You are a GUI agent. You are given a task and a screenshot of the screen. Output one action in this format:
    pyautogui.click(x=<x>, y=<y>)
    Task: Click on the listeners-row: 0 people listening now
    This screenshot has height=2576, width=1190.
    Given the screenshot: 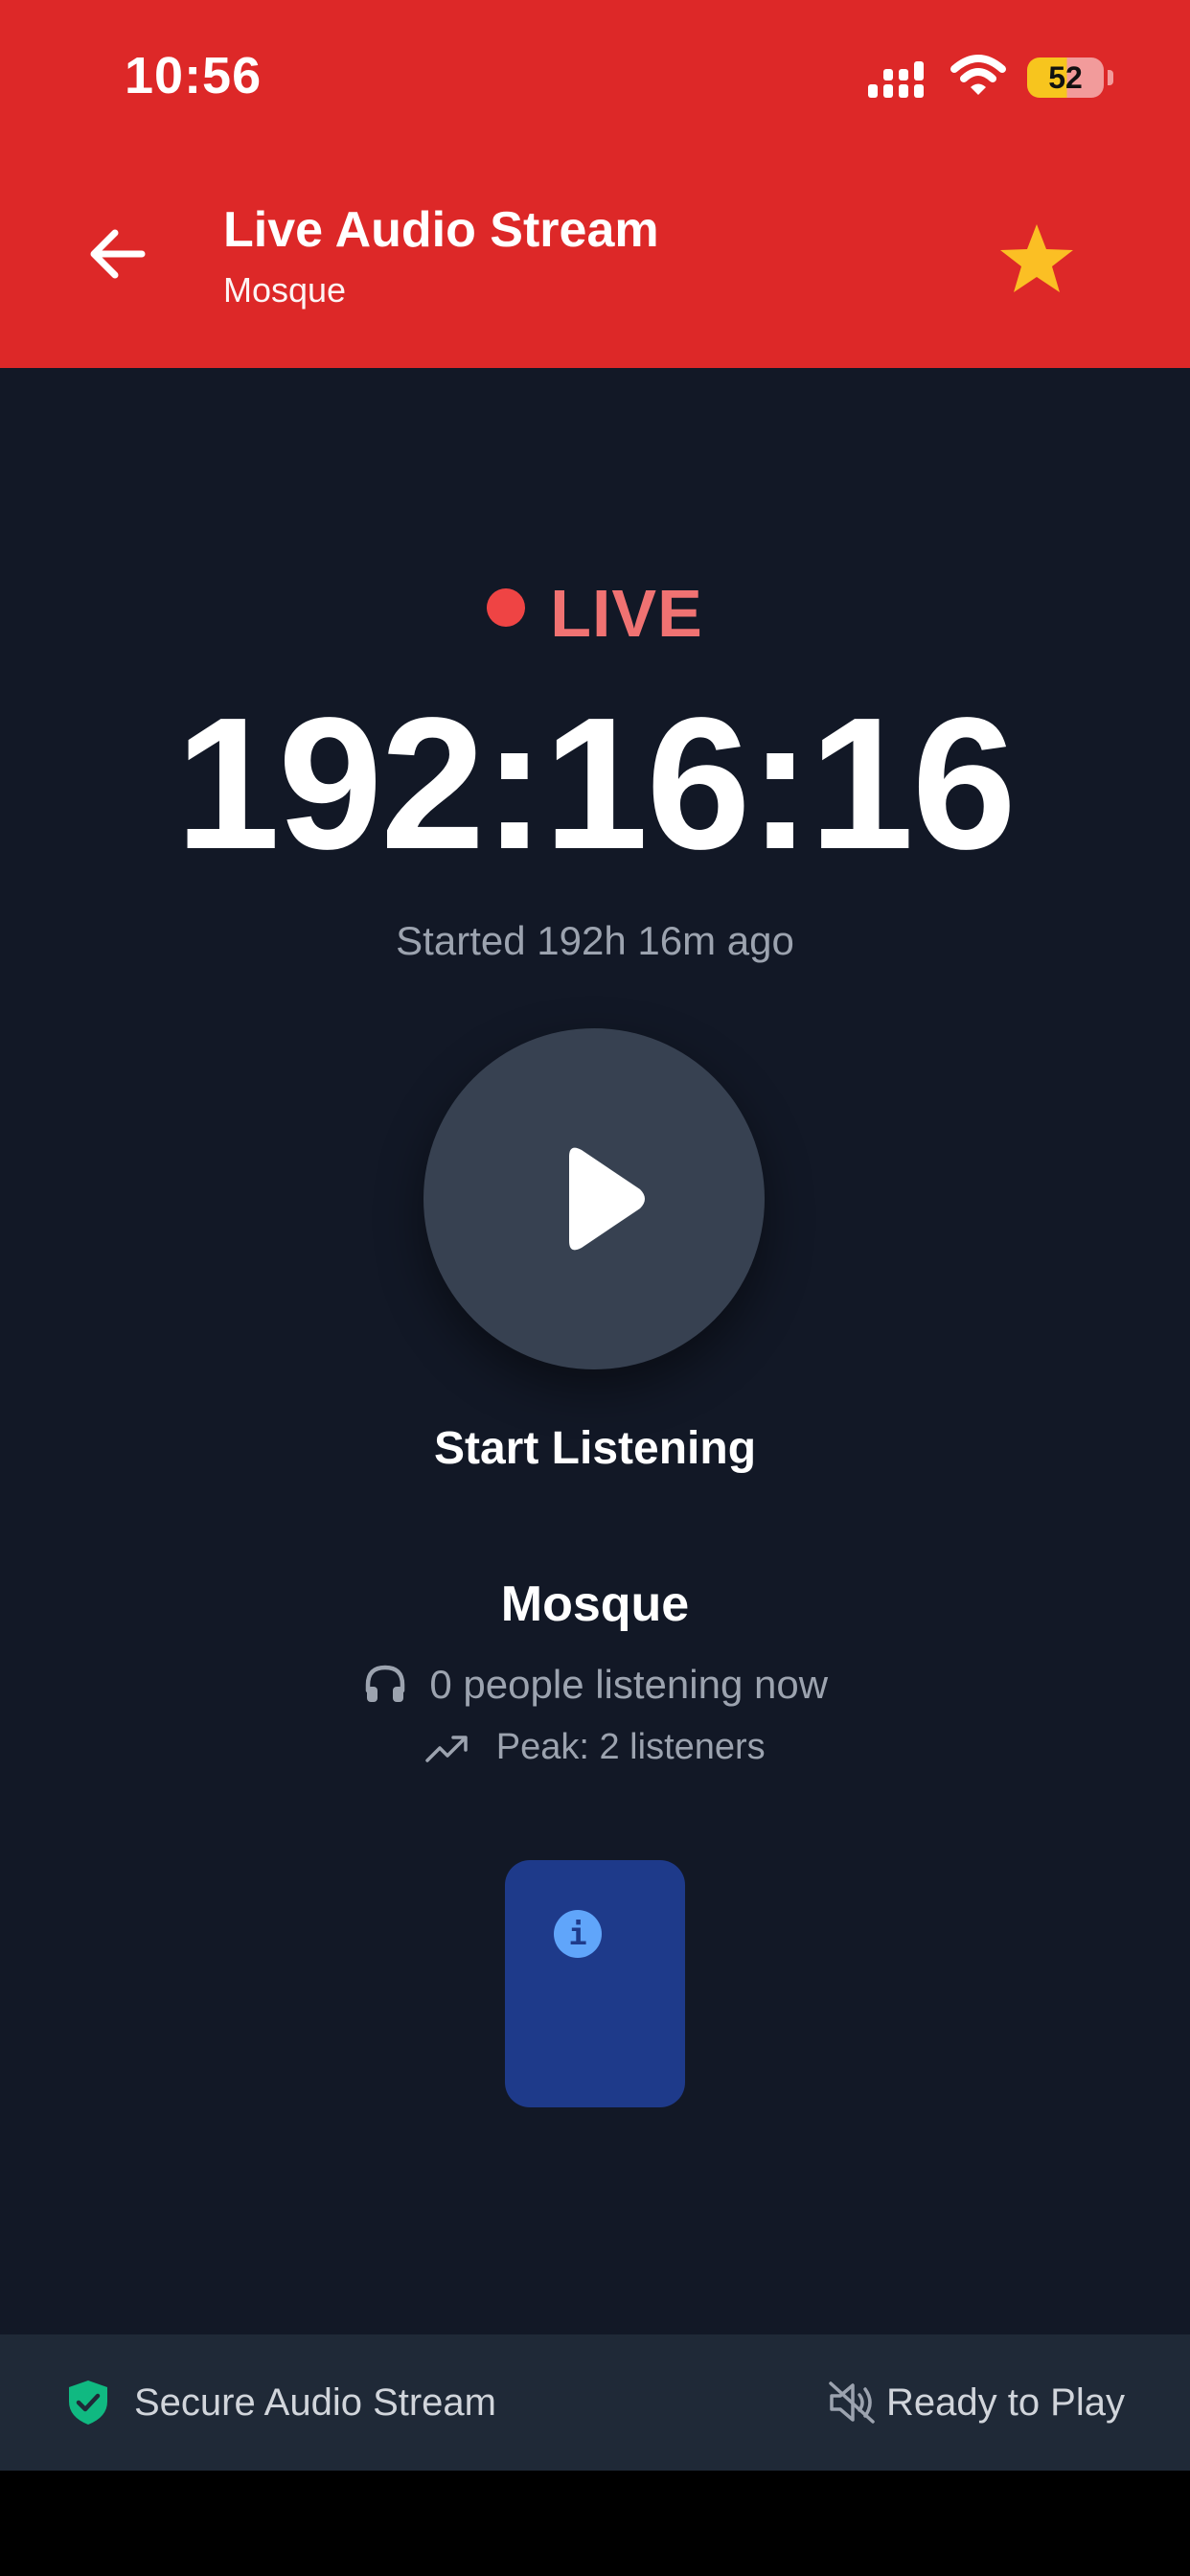 What is the action you would take?
    pyautogui.click(x=595, y=1690)
    